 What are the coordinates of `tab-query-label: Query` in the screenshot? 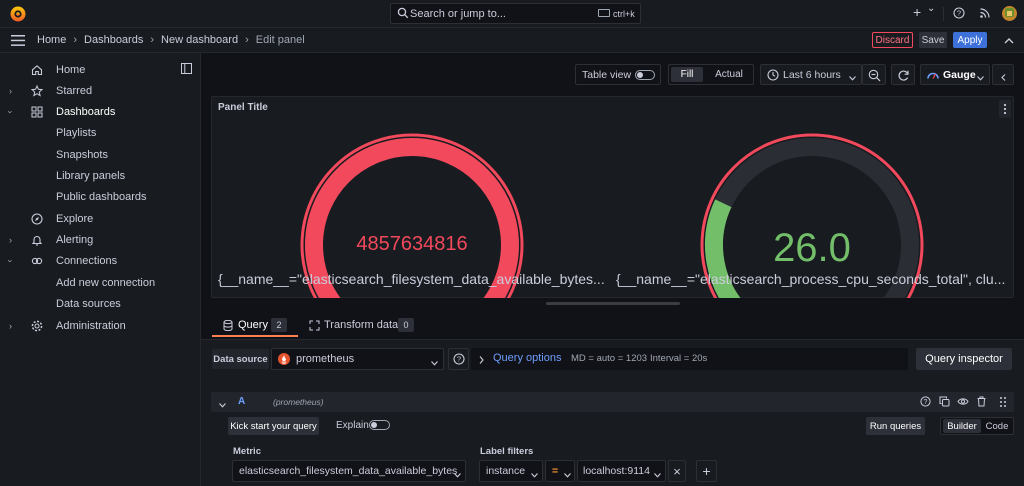 It's located at (253, 325).